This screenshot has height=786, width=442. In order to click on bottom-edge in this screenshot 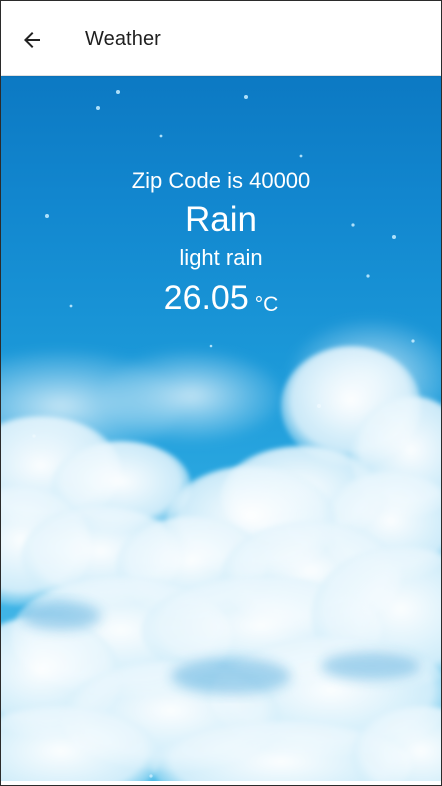, I will do `click(221, 783)`.